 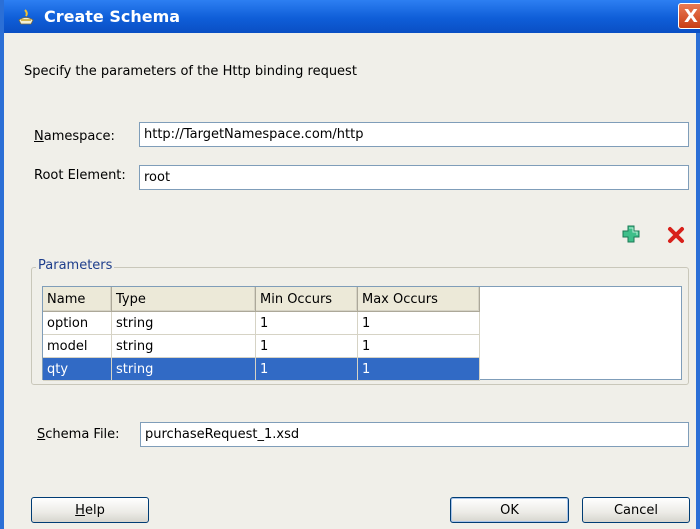 What do you see at coordinates (636, 510) in the screenshot?
I see `cancel-button: Cancel` at bounding box center [636, 510].